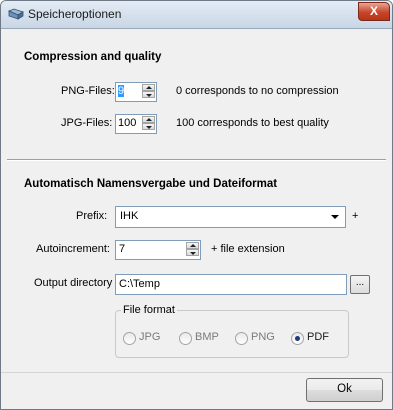  Describe the element at coordinates (248, 249) in the screenshot. I see `file-extension-label: + file extension` at that location.